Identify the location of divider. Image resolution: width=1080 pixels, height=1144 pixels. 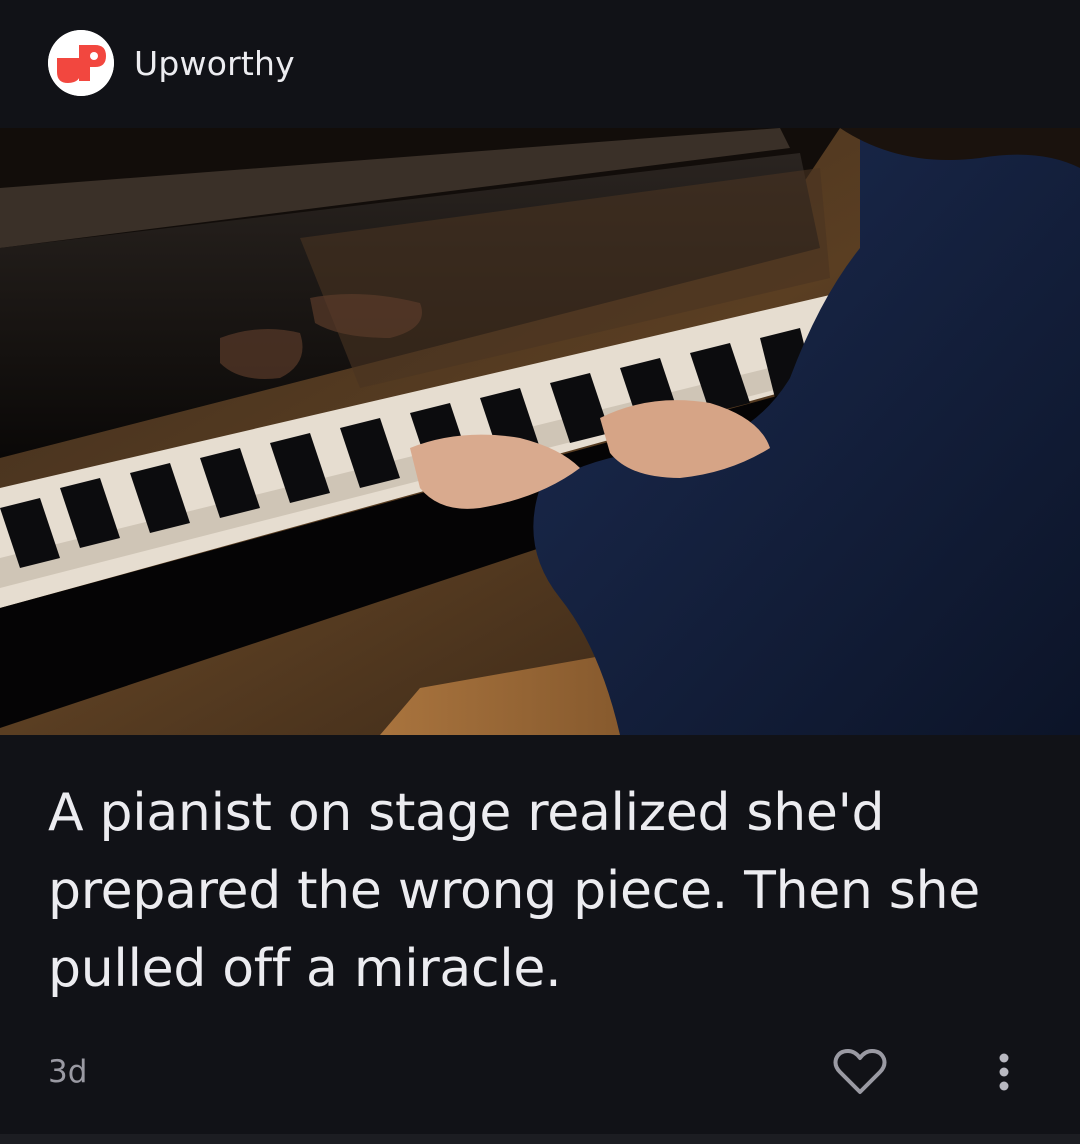
(540, 1139).